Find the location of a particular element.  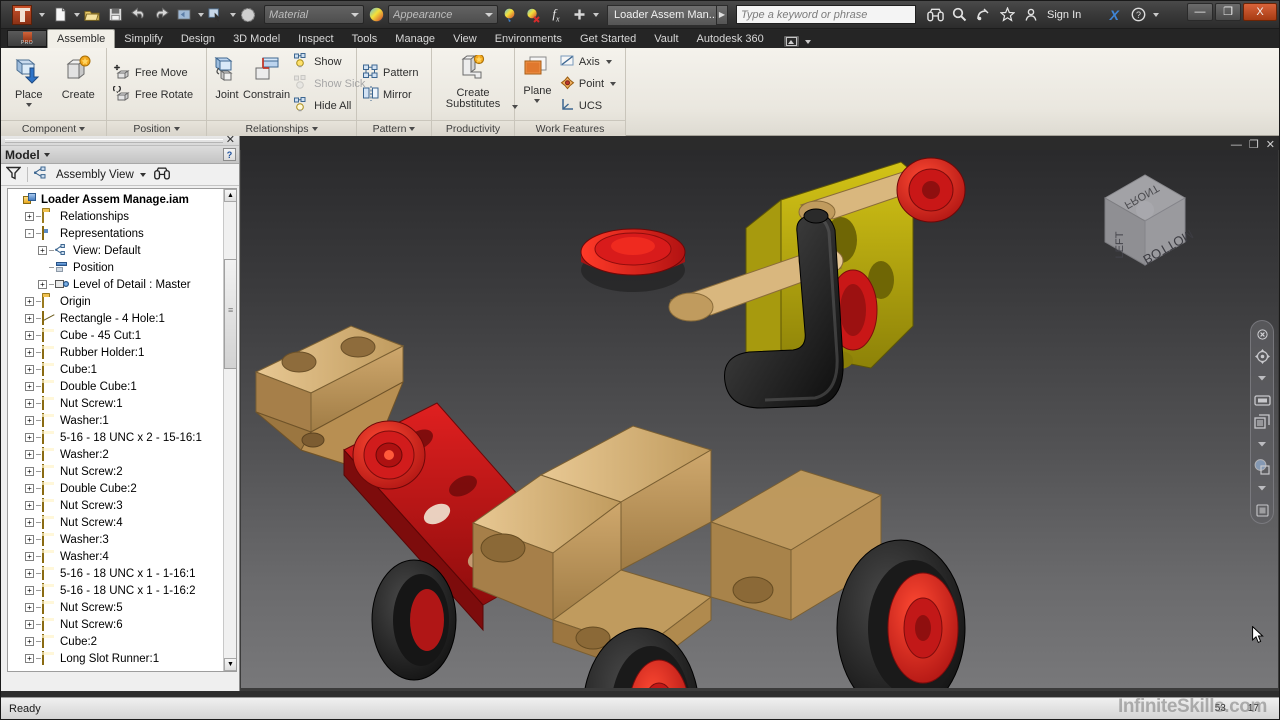

star-icon is located at coordinates (1007, 15).